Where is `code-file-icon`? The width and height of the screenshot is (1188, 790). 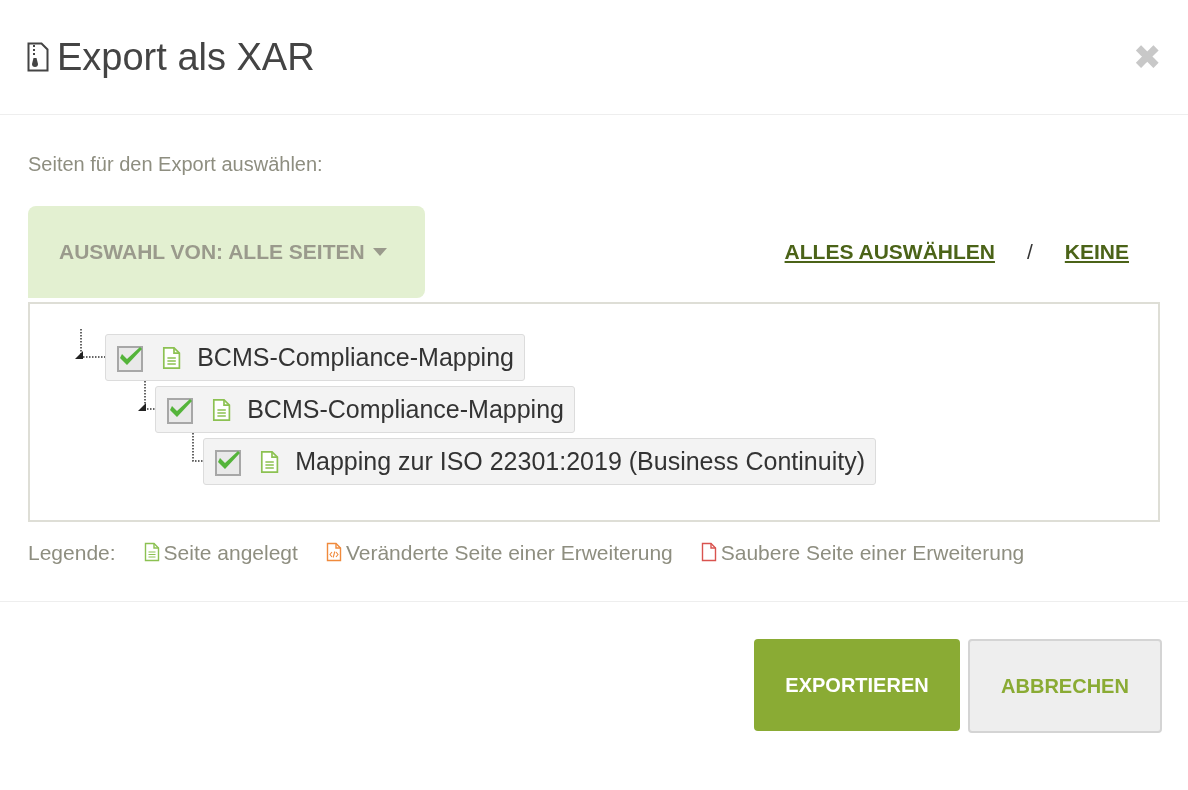
code-file-icon is located at coordinates (333, 552).